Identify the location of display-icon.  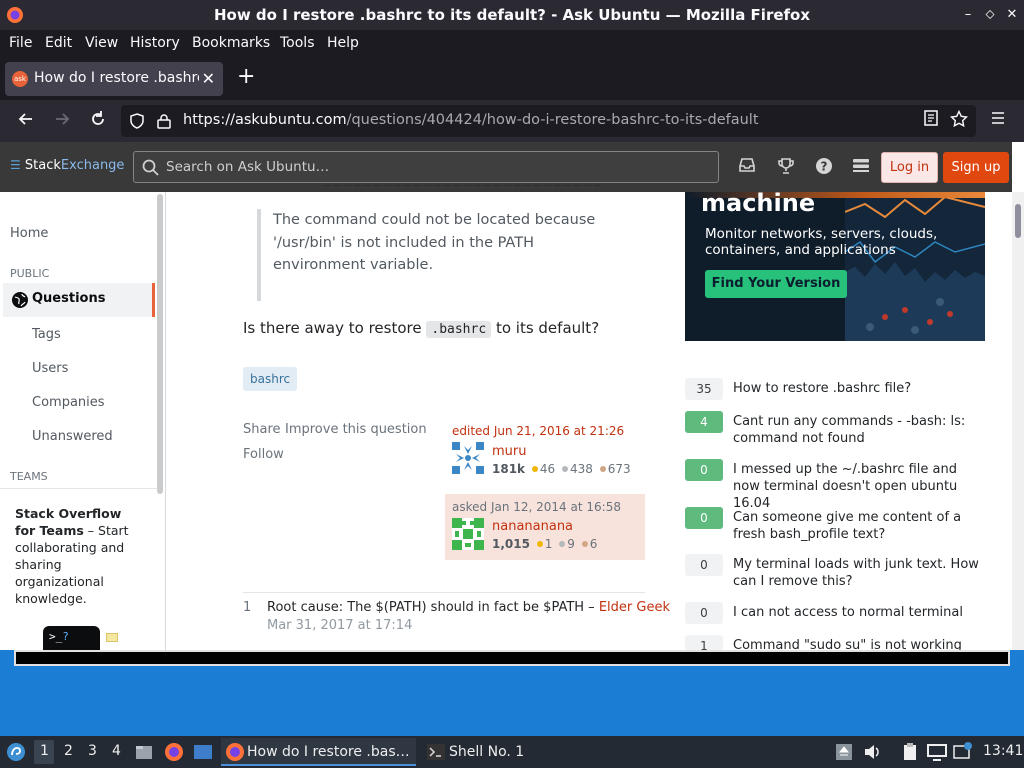
(937, 752).